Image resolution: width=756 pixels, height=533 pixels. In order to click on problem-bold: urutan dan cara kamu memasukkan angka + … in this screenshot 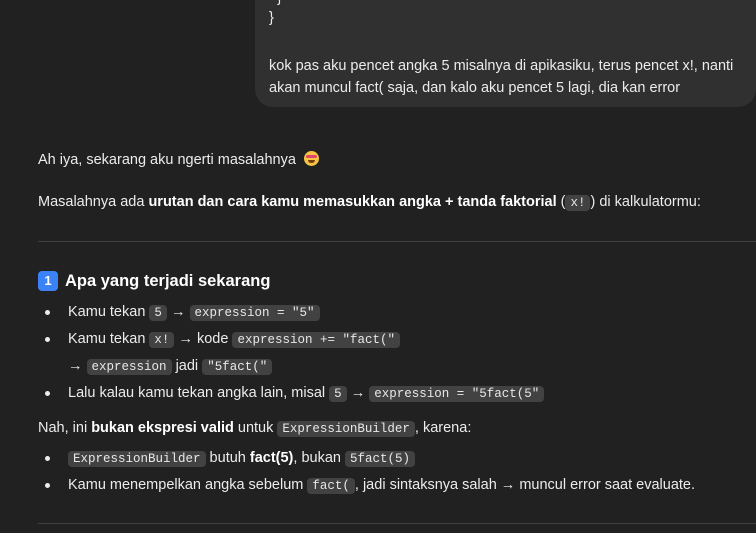, I will do `click(352, 202)`.